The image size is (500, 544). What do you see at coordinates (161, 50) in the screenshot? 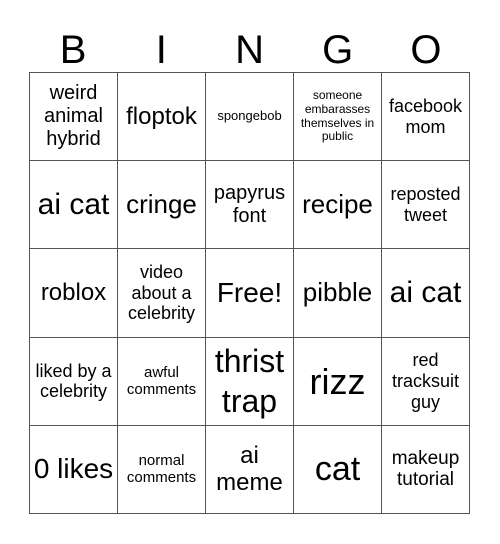
I see `header-letter-i: I` at bounding box center [161, 50].